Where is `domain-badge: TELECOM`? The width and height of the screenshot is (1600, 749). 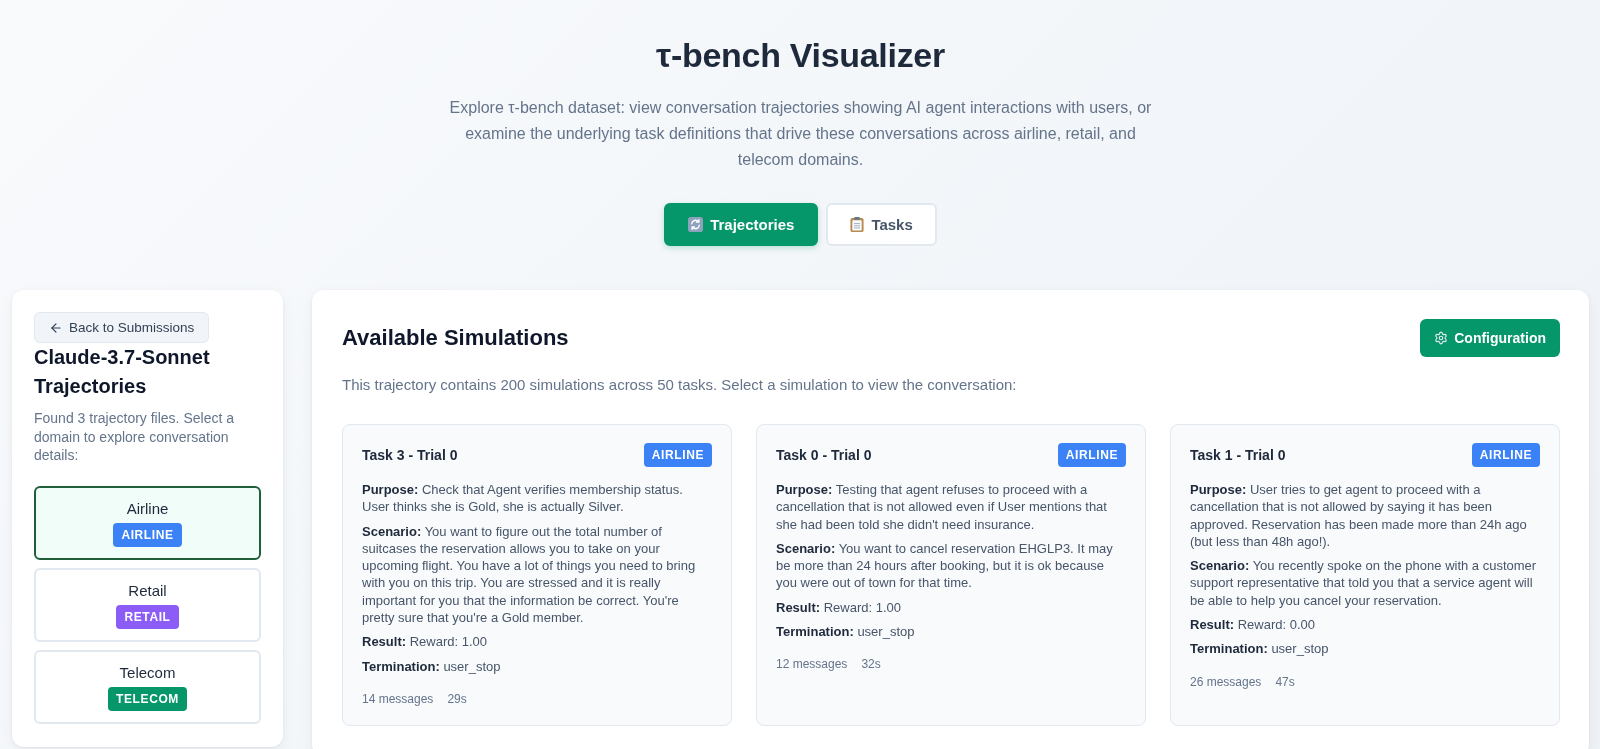
domain-badge: TELECOM is located at coordinates (147, 698).